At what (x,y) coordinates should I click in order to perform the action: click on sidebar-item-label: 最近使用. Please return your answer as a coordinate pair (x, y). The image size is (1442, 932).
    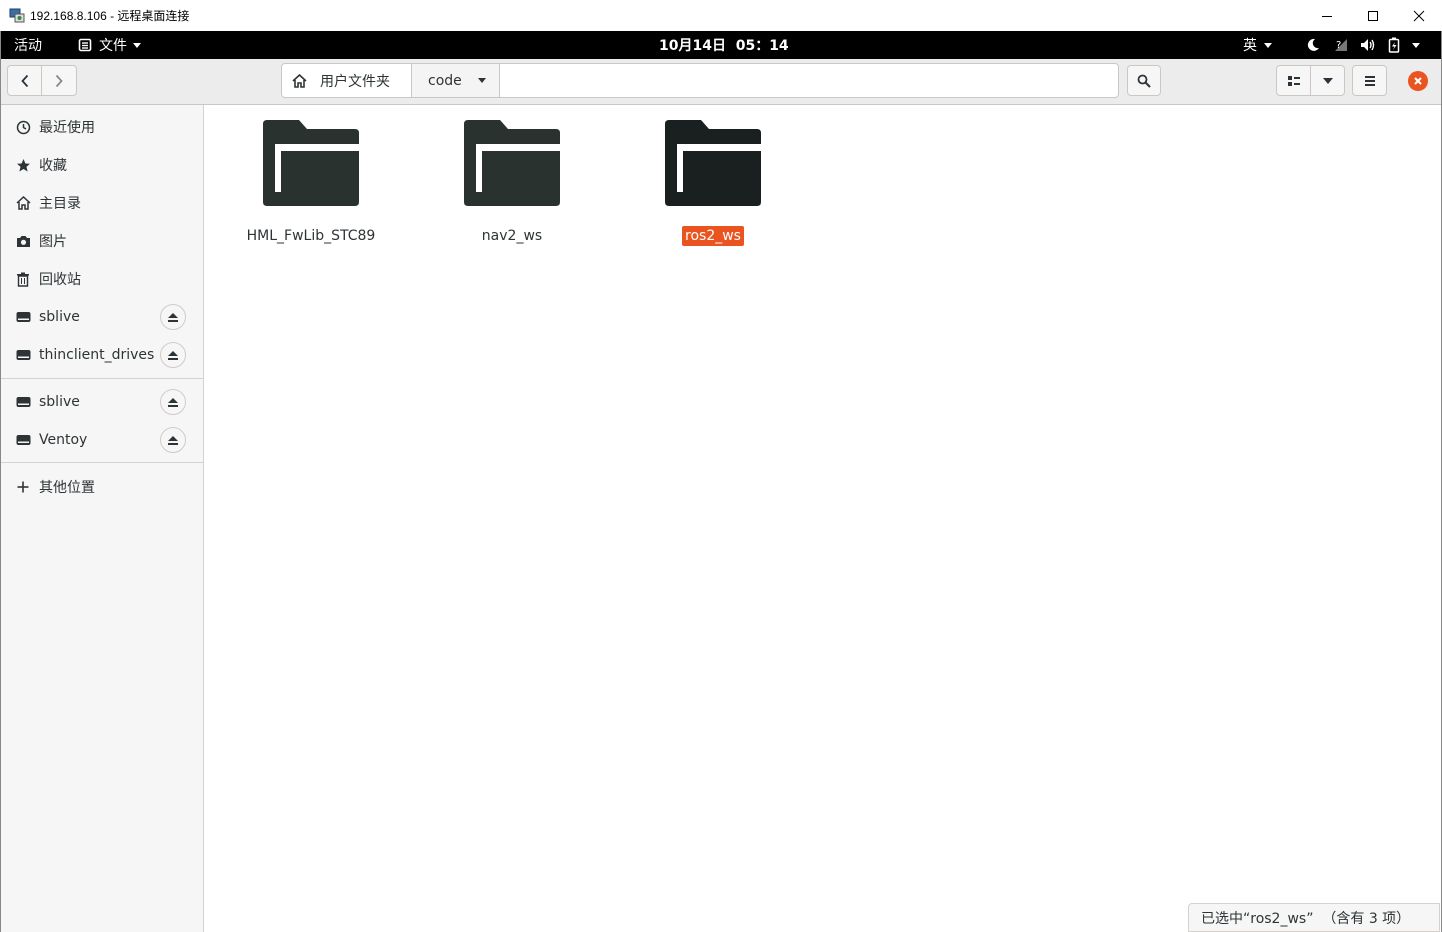
    Looking at the image, I should click on (67, 128).